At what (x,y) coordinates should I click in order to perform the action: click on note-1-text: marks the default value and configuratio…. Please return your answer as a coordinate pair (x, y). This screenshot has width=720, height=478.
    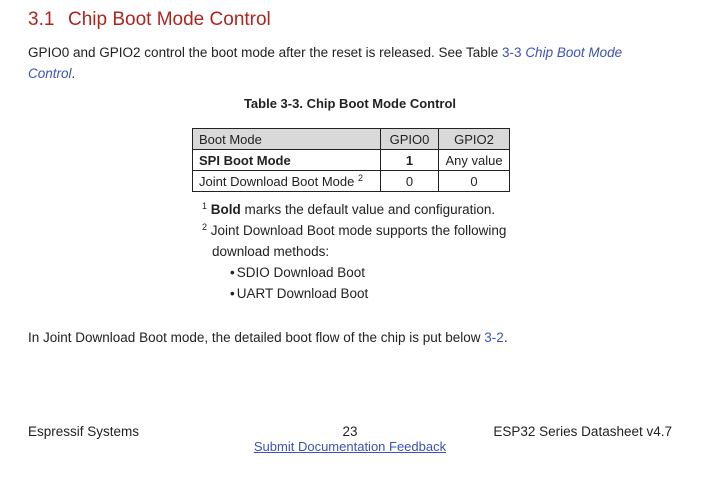
    Looking at the image, I should click on (368, 209).